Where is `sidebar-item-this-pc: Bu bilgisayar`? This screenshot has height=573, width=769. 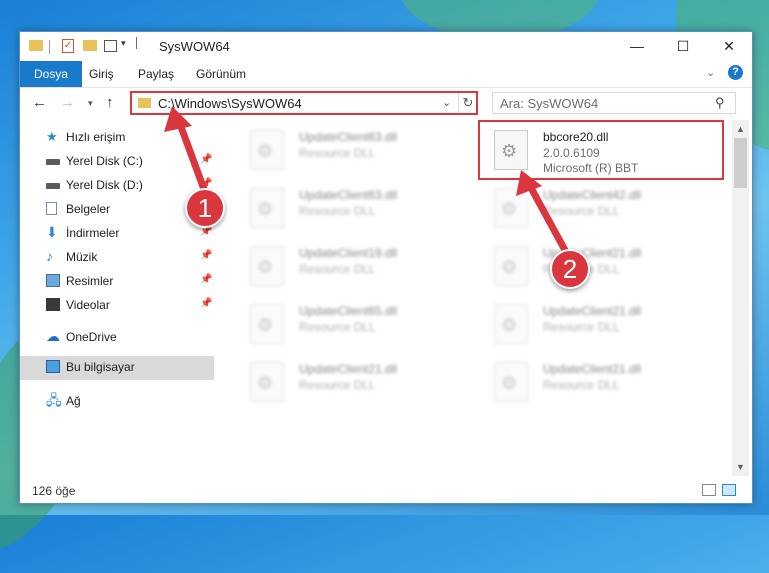
sidebar-item-this-pc: Bu bilgisayar is located at coordinates (117, 368).